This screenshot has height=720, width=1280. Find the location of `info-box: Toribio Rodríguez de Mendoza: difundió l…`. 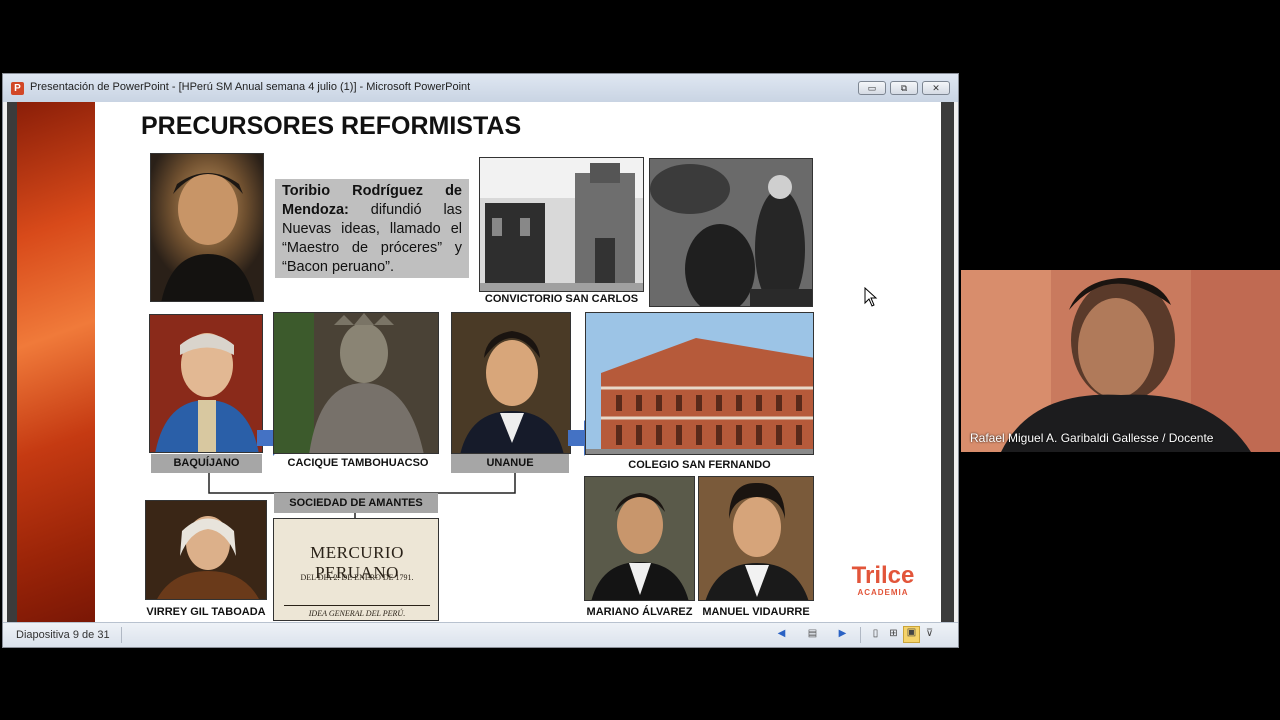

info-box: Toribio Rodríguez de Mendoza: difundió l… is located at coordinates (372, 228).